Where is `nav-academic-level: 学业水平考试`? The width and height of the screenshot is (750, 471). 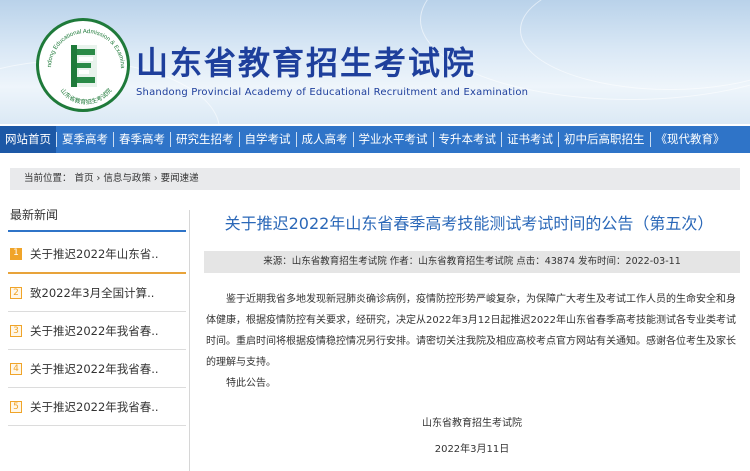 nav-academic-level: 学业水平考试 is located at coordinates (393, 139).